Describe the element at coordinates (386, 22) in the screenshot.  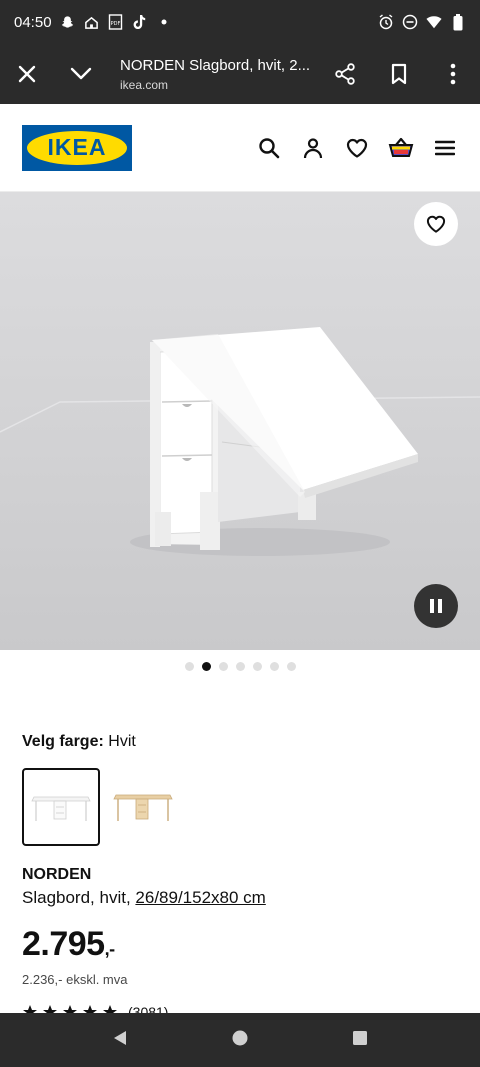
I see `alarm-icon` at that location.